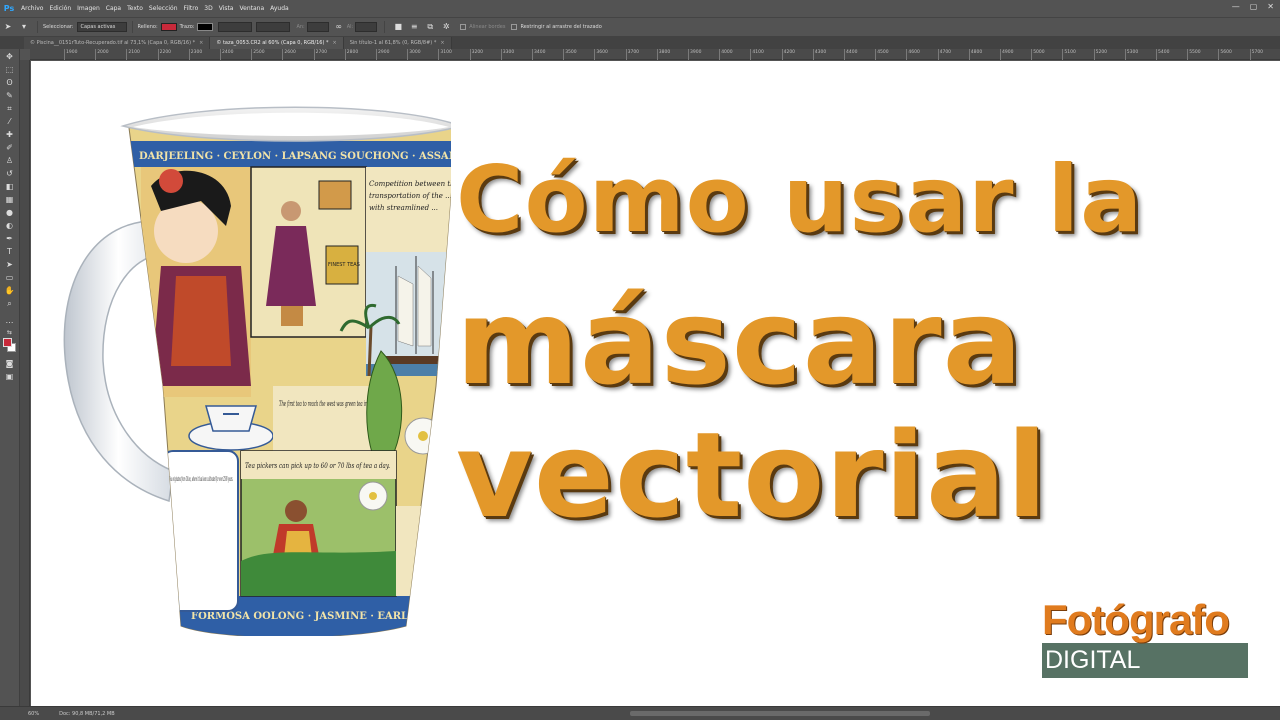  I want to click on pen-tool-icon: ✒, so click(9, 238).